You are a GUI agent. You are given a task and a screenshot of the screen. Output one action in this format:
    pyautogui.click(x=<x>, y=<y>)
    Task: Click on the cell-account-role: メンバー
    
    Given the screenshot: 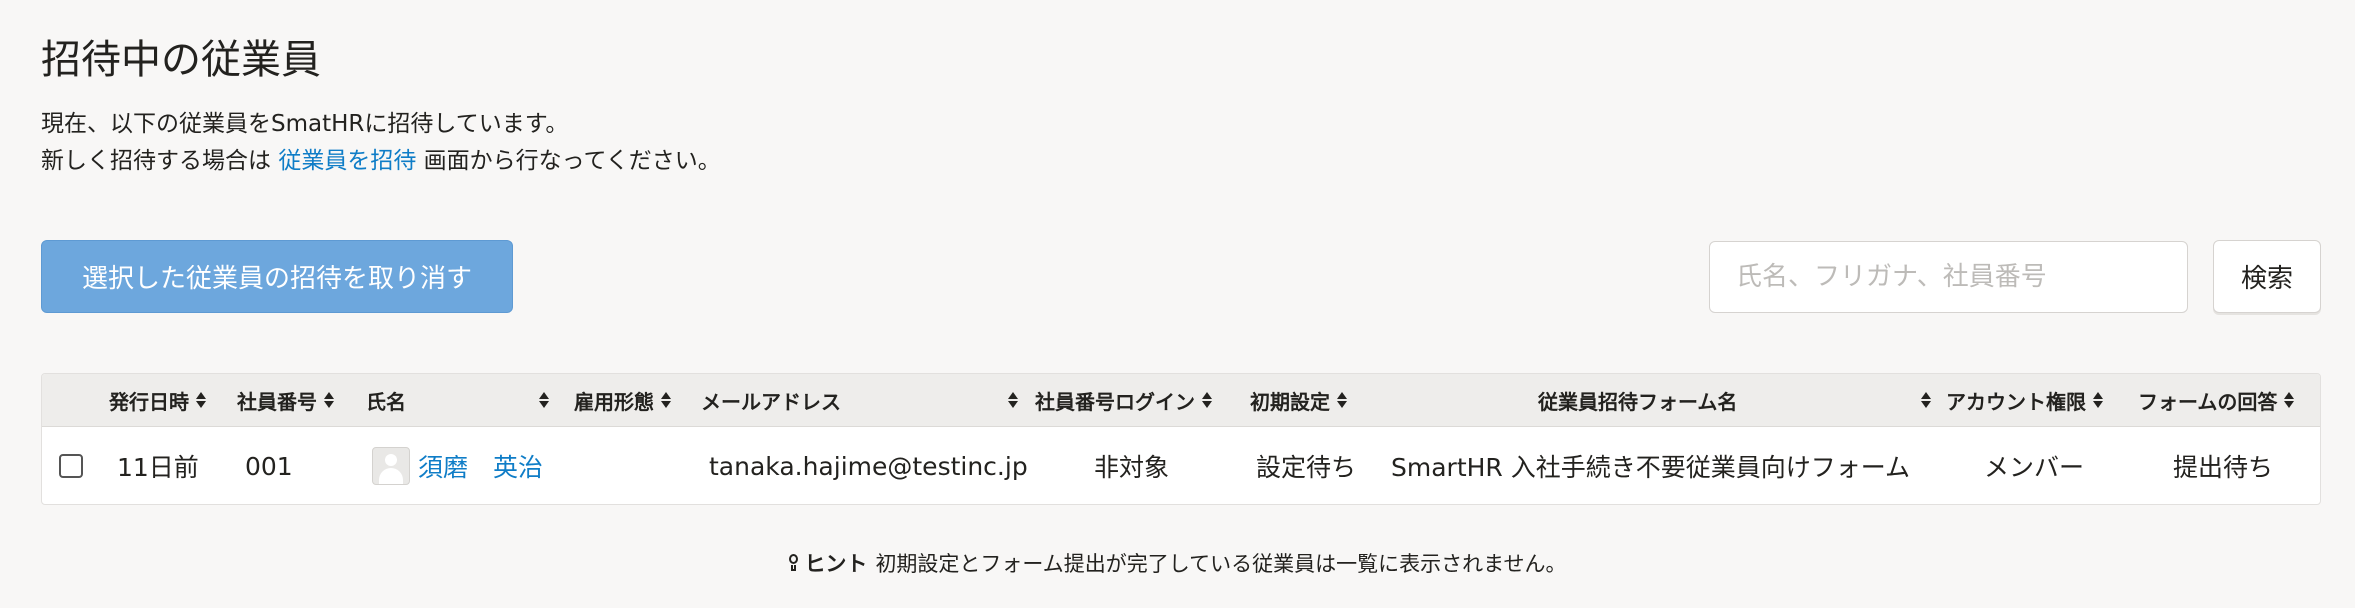 What is the action you would take?
    pyautogui.click(x=2034, y=467)
    